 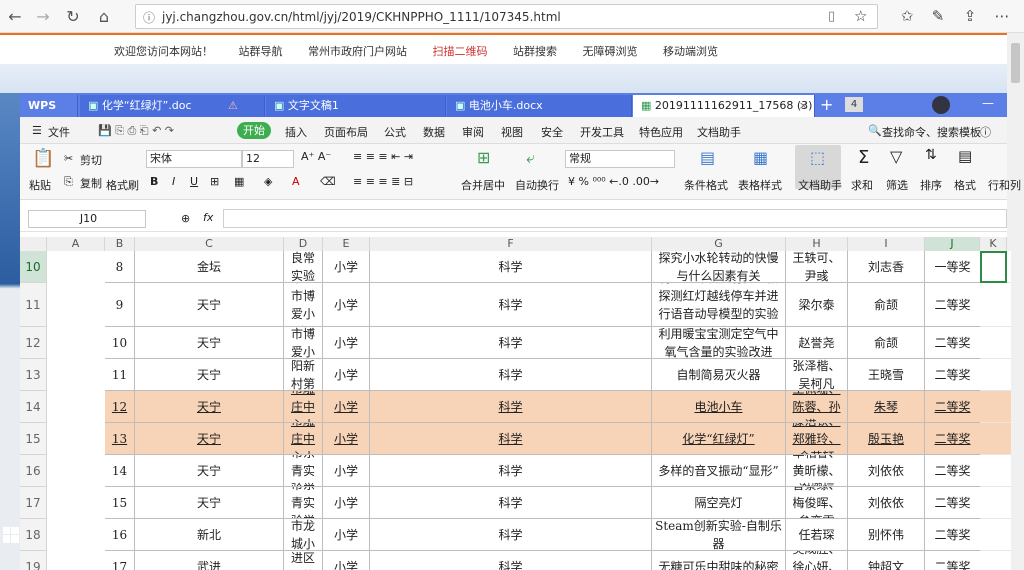 What do you see at coordinates (328, 181) in the screenshot?
I see `clear-icon: ⌫` at bounding box center [328, 181].